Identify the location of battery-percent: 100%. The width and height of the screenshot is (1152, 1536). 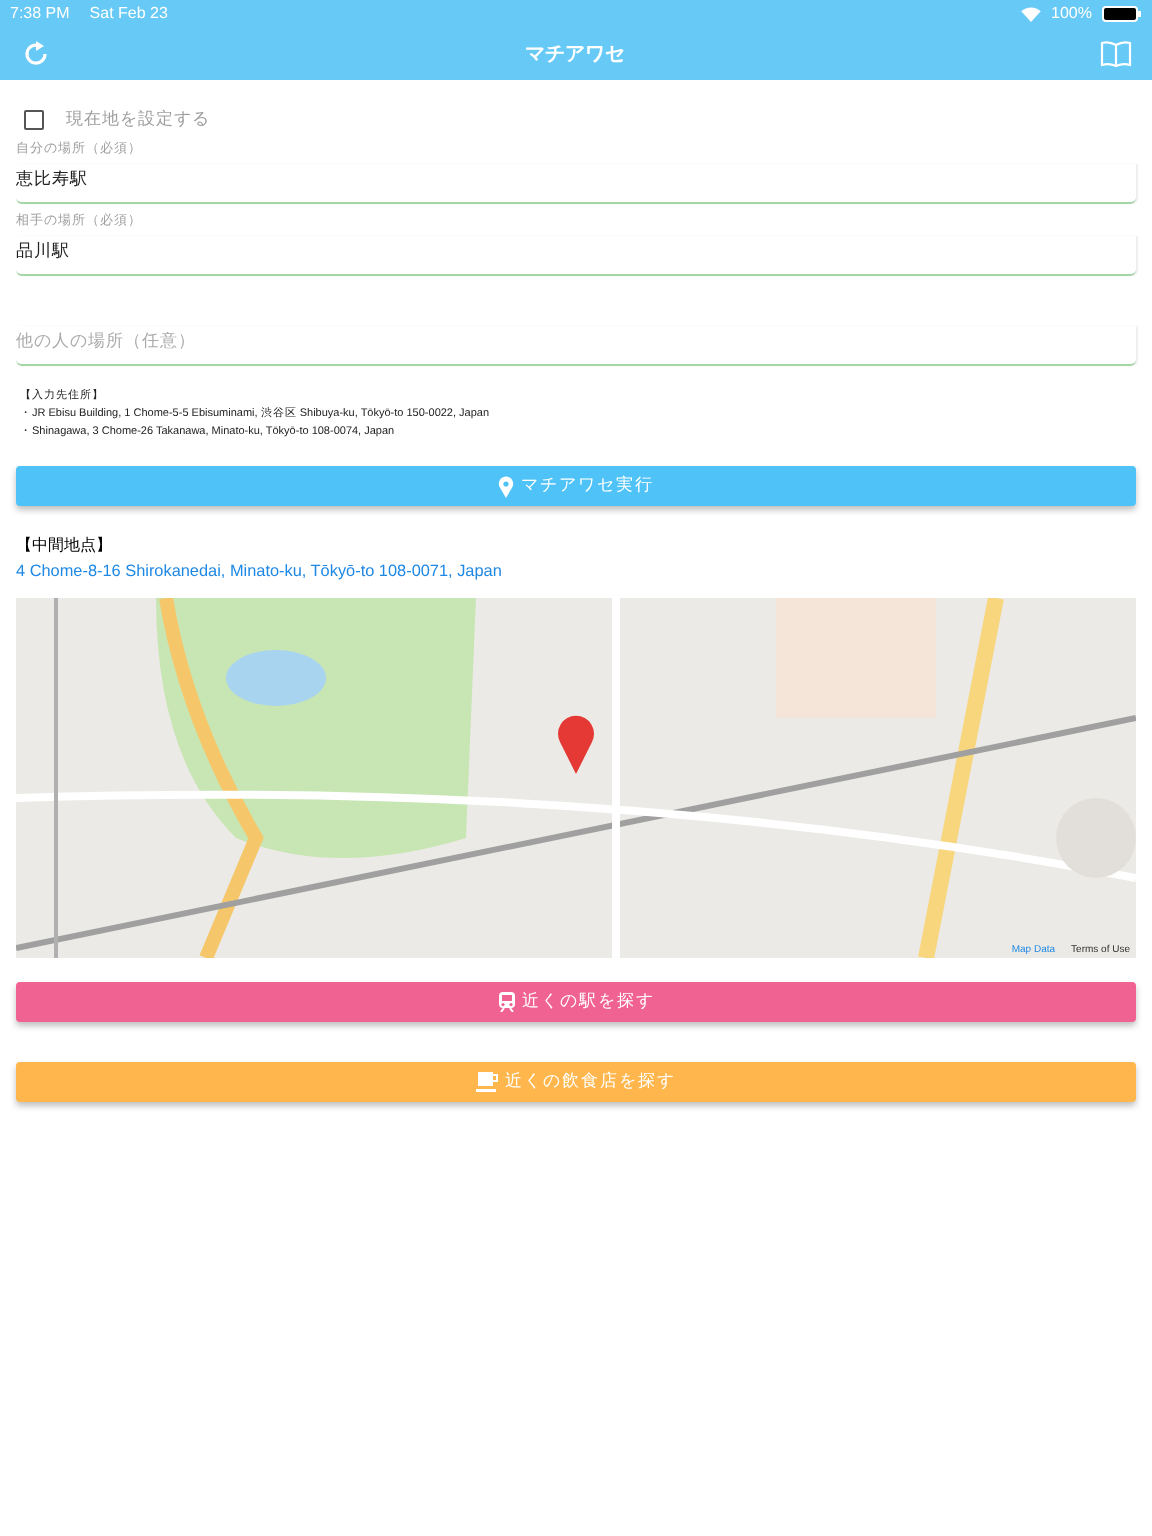
(1071, 13).